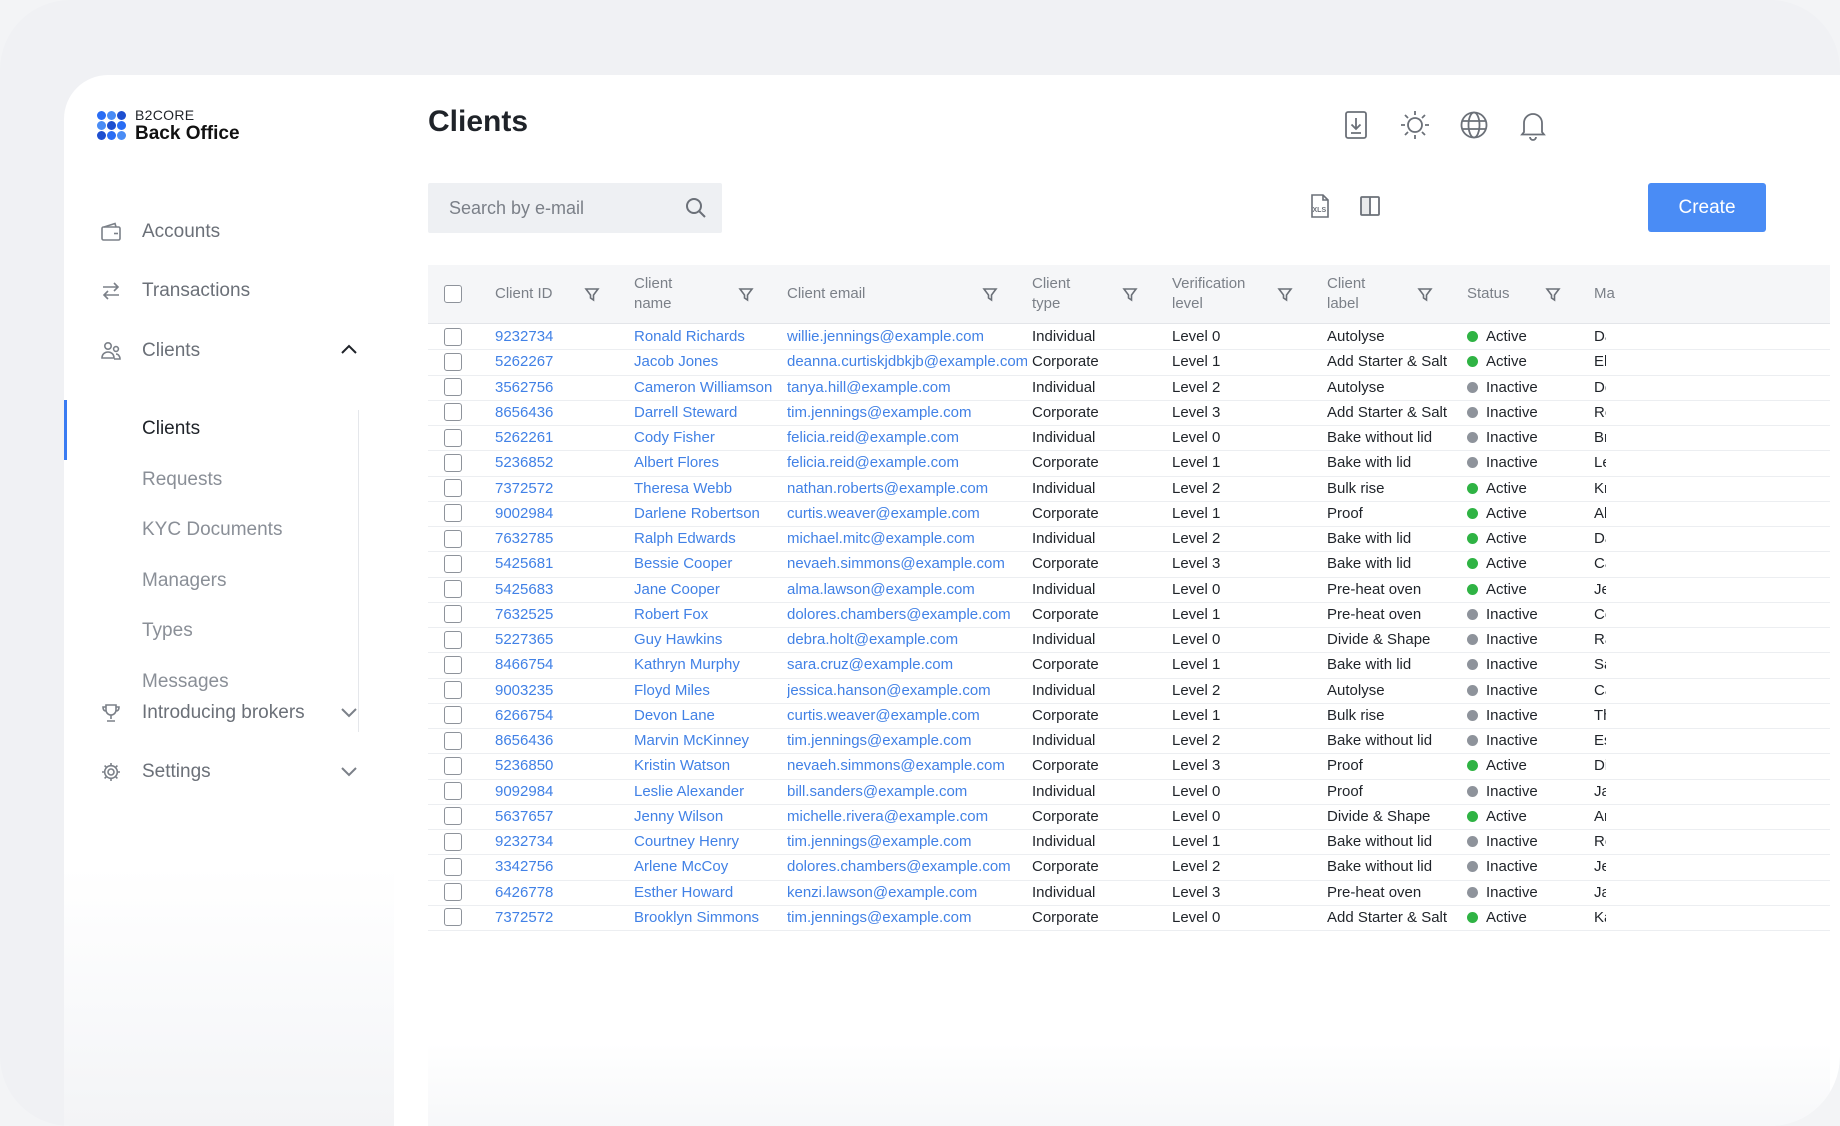 The width and height of the screenshot is (1840, 1126). I want to click on cell-client-id: 5425681, so click(555, 563).